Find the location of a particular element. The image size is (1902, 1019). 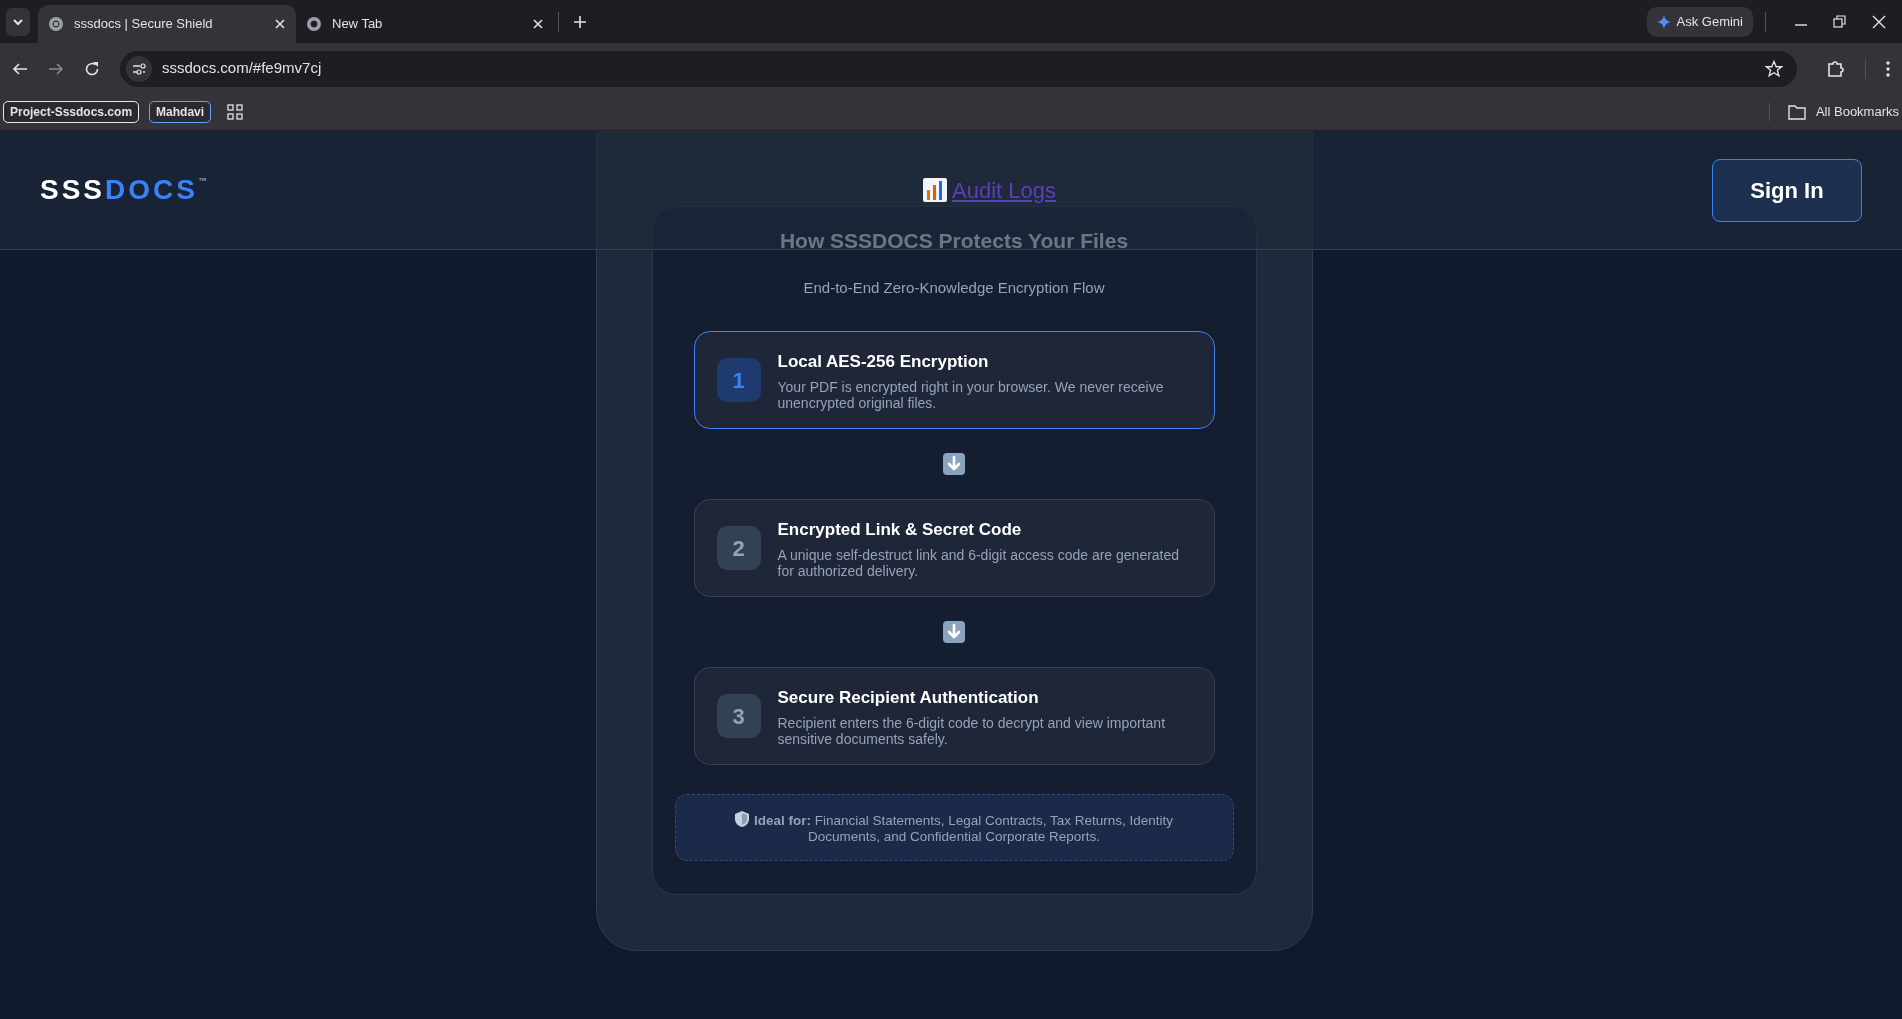

shield-icon is located at coordinates (741, 818).